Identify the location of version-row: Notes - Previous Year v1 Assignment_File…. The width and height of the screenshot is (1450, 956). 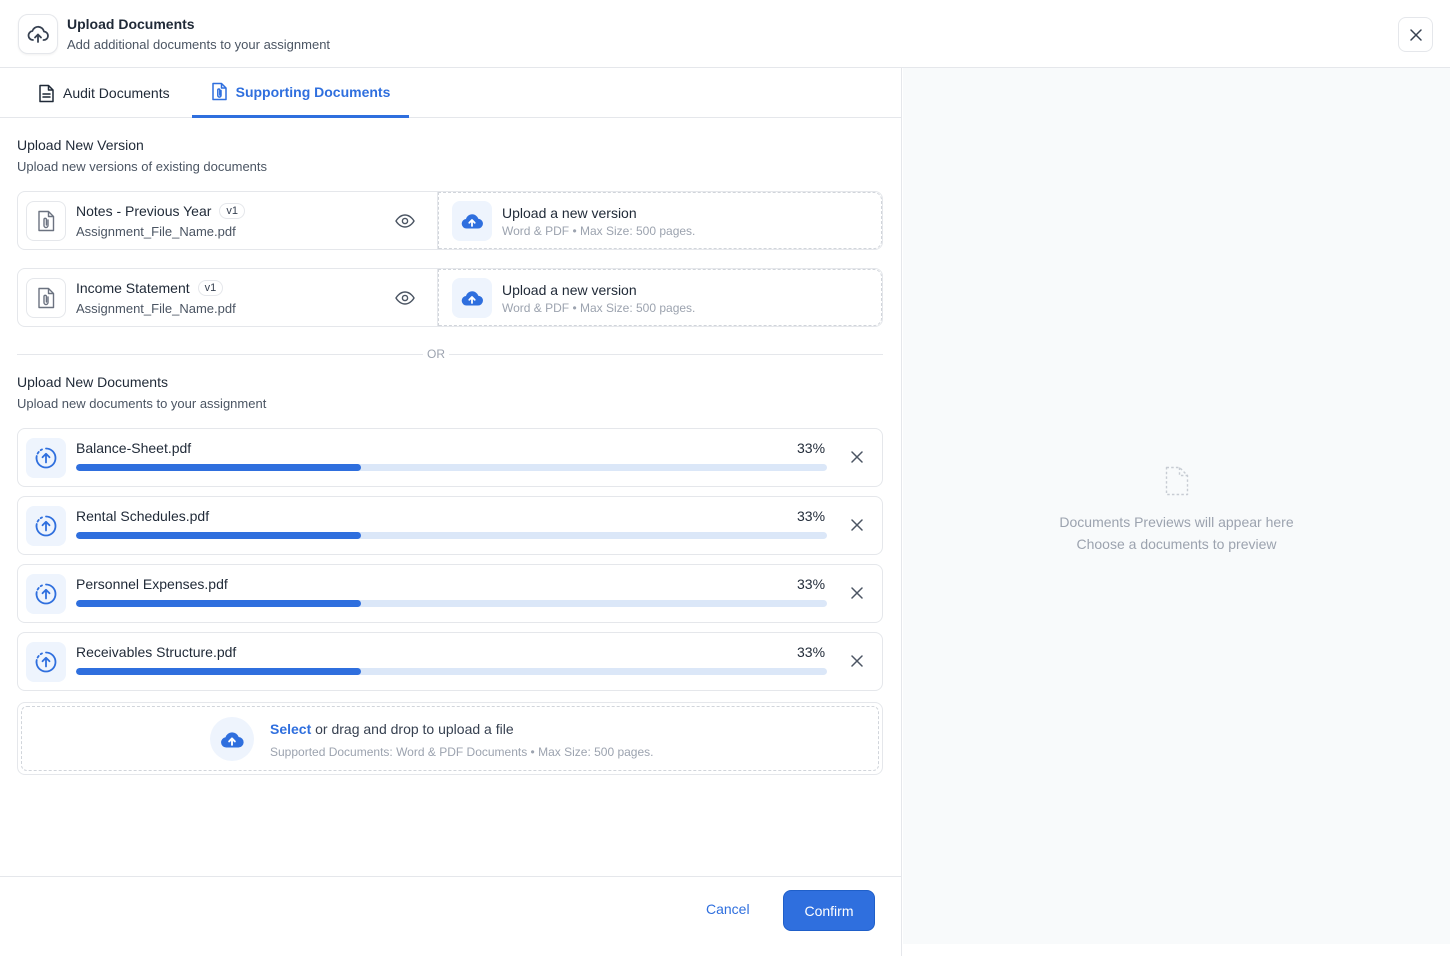
(450, 220).